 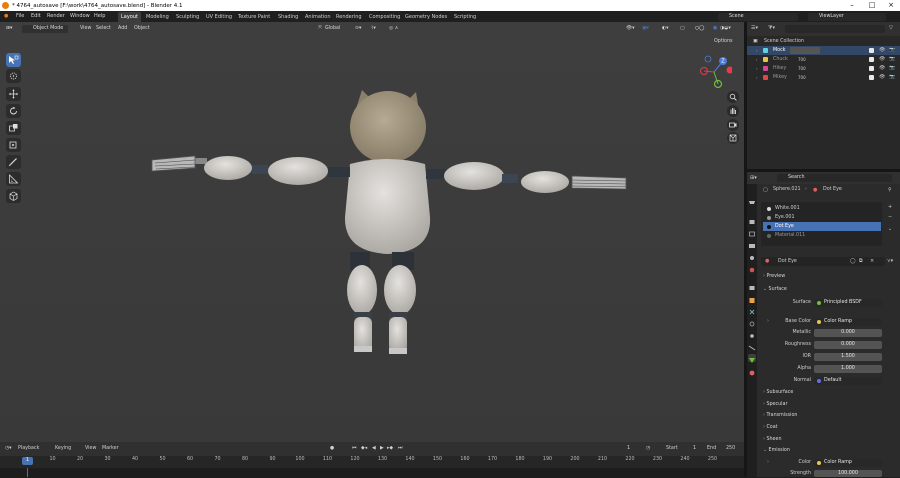 What do you see at coordinates (847, 16) in the screenshot?
I see `view-layer-selector: ViewLayer` at bounding box center [847, 16].